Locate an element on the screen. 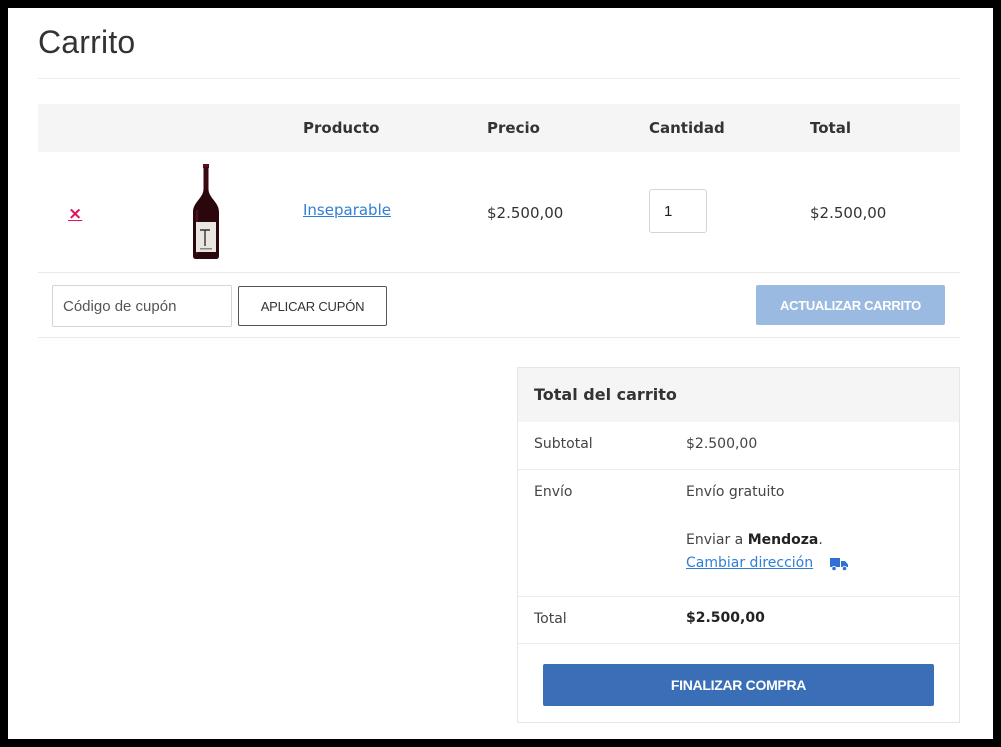 This screenshot has height=747, width=1001. subtotal-row: Subtotal $2.500,00 is located at coordinates (738, 446).